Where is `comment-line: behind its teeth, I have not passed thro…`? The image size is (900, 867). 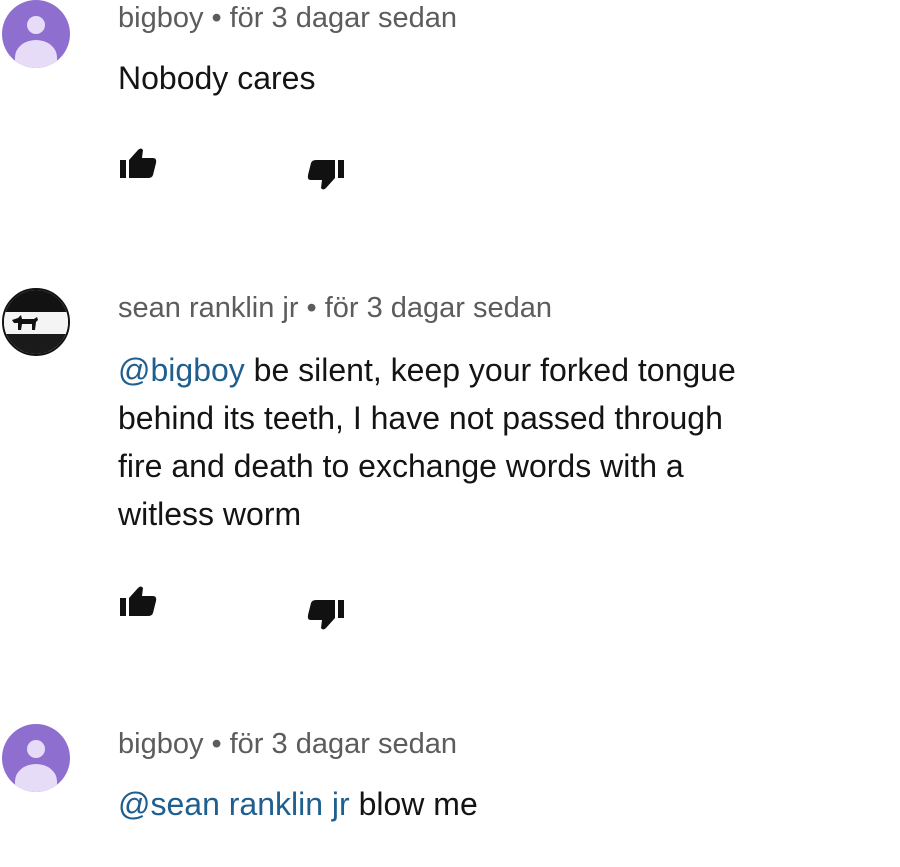 comment-line: behind its teeth, I have not passed thro… is located at coordinates (420, 418).